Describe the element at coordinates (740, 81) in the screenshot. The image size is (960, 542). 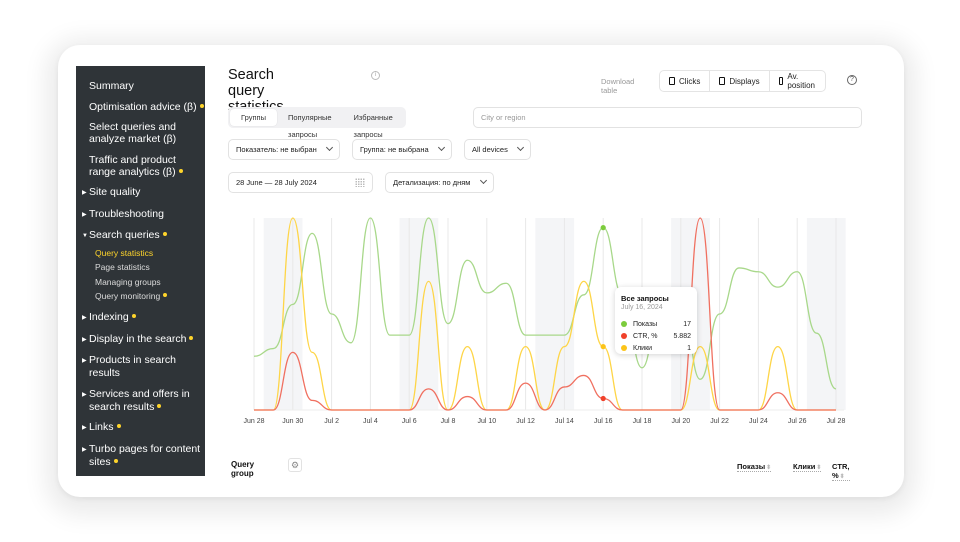
I see `download-displays-button: Displays` at that location.